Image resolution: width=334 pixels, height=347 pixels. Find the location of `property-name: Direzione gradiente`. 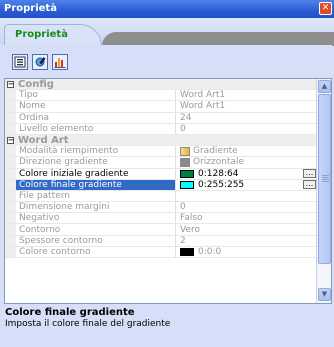

property-name: Direzione gradiente is located at coordinates (96, 162).